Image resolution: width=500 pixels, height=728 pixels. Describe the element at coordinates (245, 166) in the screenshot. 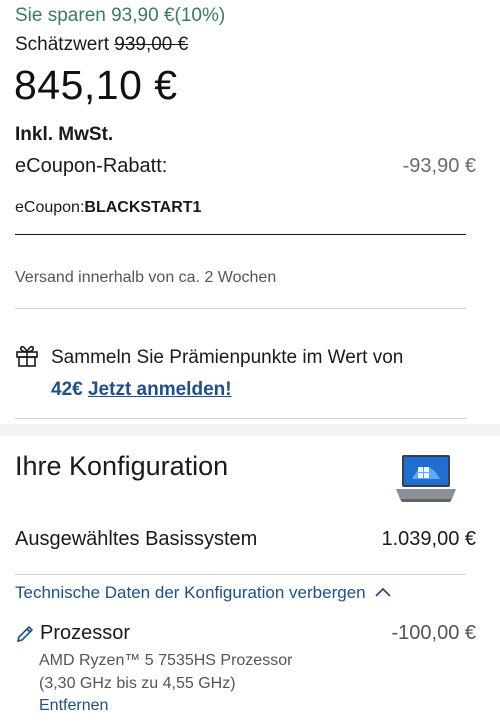

I see `coupon-discount-row: eCoupon-Rabatt: -93,90 €` at that location.